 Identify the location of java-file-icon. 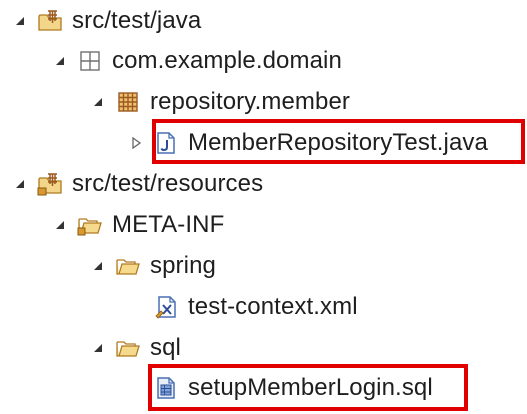
(166, 143).